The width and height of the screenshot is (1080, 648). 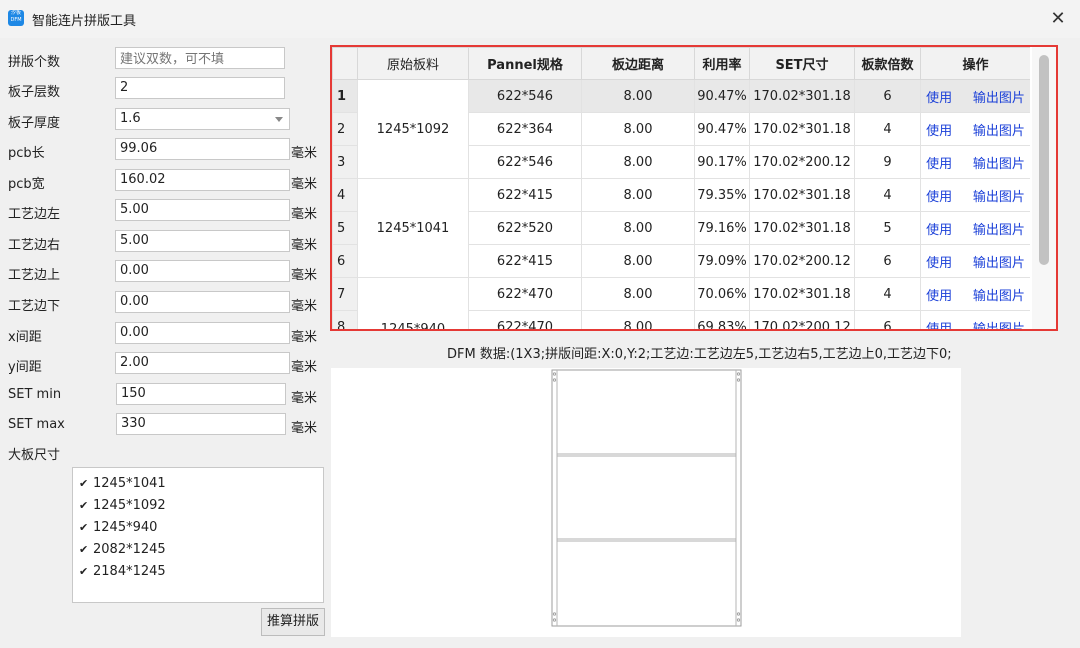 What do you see at coordinates (345, 195) in the screenshot?
I see `row-index: 4` at bounding box center [345, 195].